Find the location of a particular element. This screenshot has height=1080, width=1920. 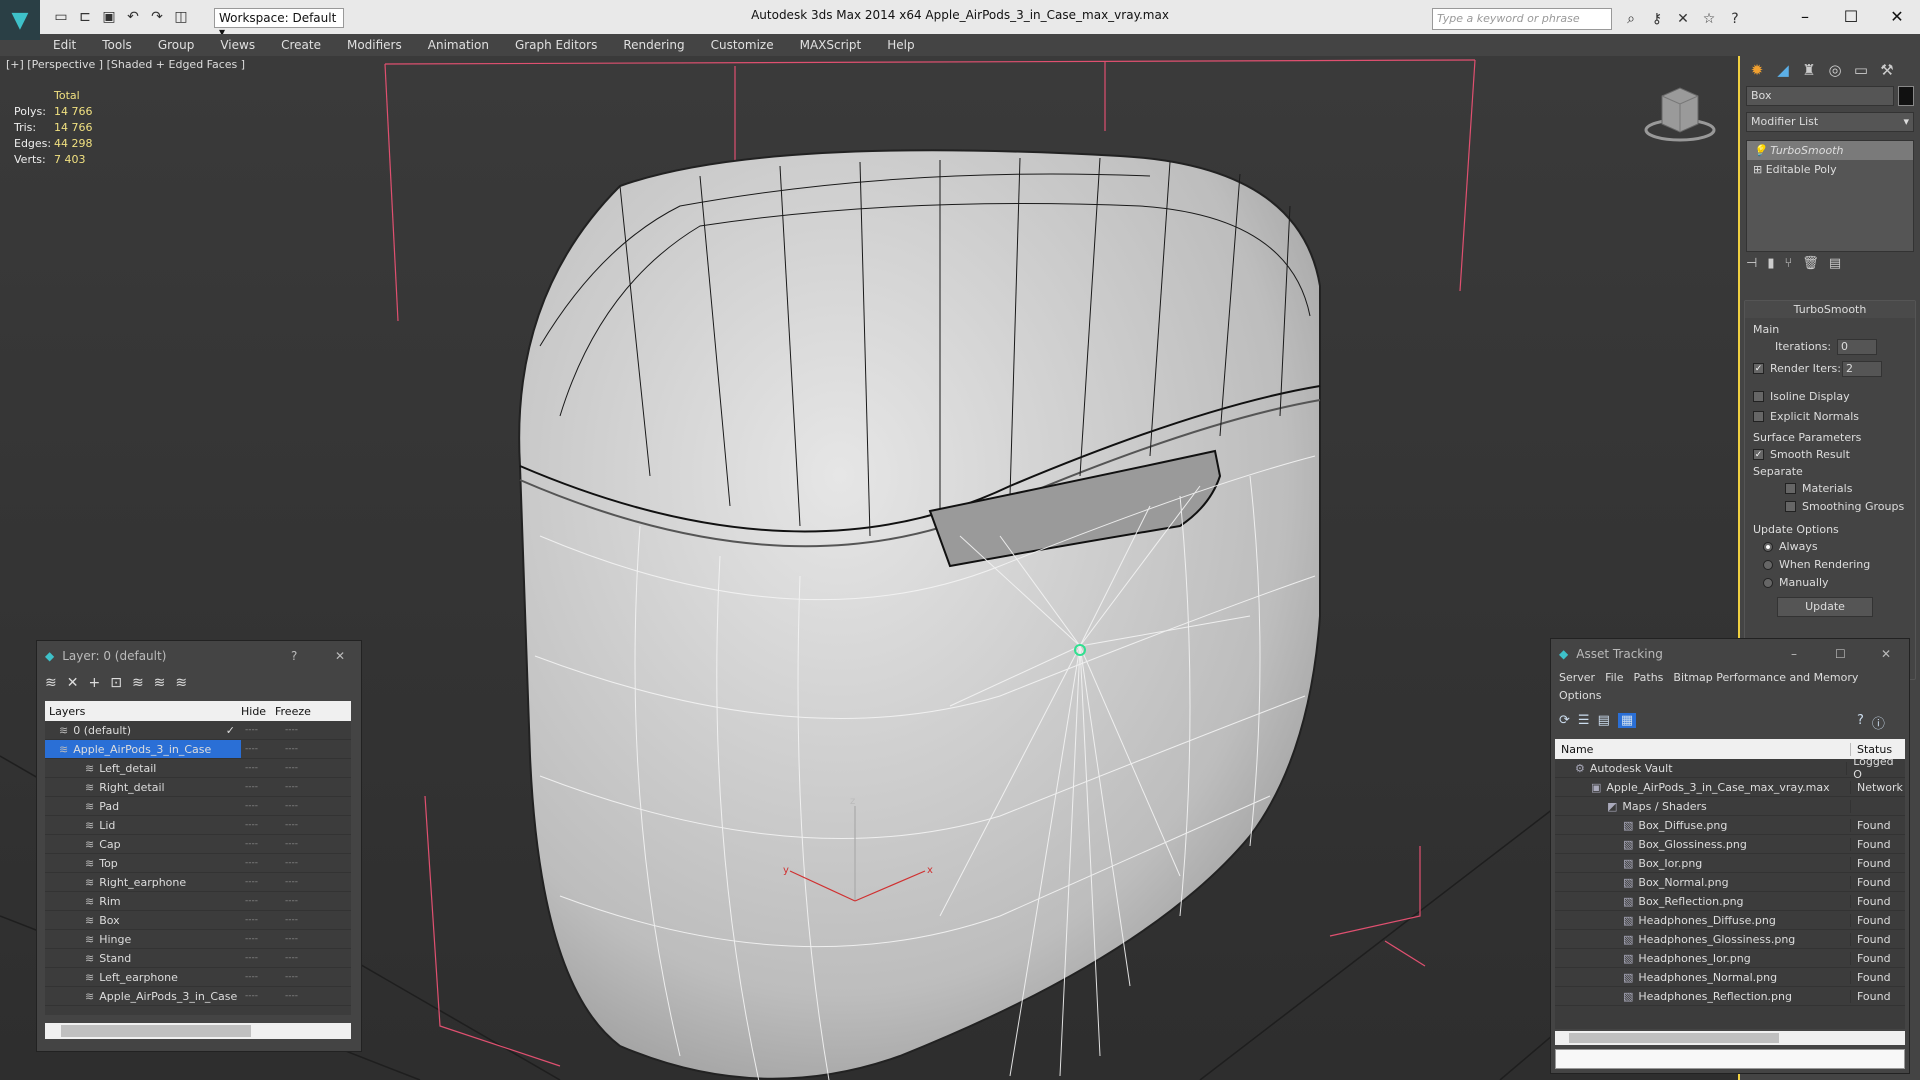

object-color-swatch is located at coordinates (1906, 96).